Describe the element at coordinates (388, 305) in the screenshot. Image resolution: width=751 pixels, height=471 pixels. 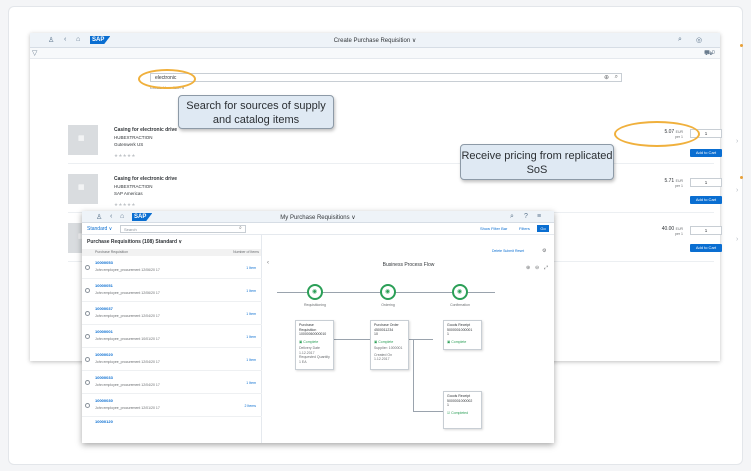
I see `stage-label: Ordering` at that location.